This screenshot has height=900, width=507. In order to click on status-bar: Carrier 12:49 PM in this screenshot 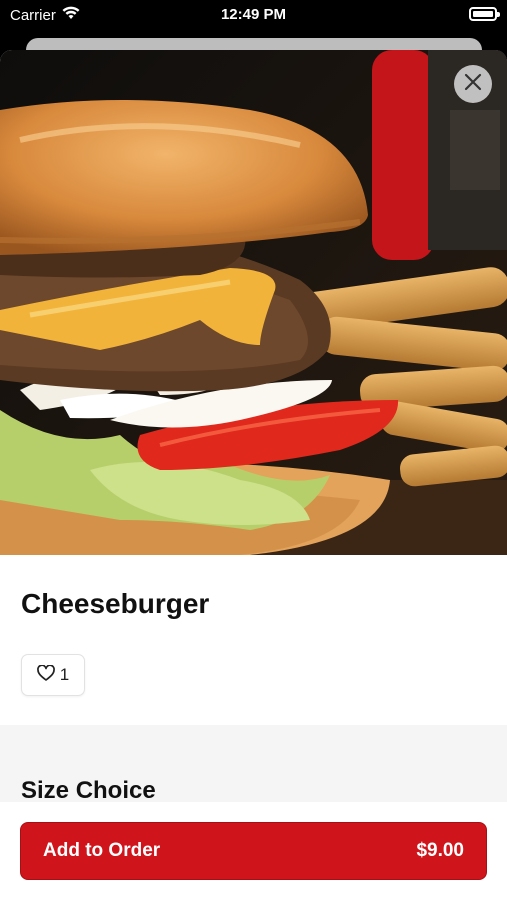, I will do `click(253, 15)`.